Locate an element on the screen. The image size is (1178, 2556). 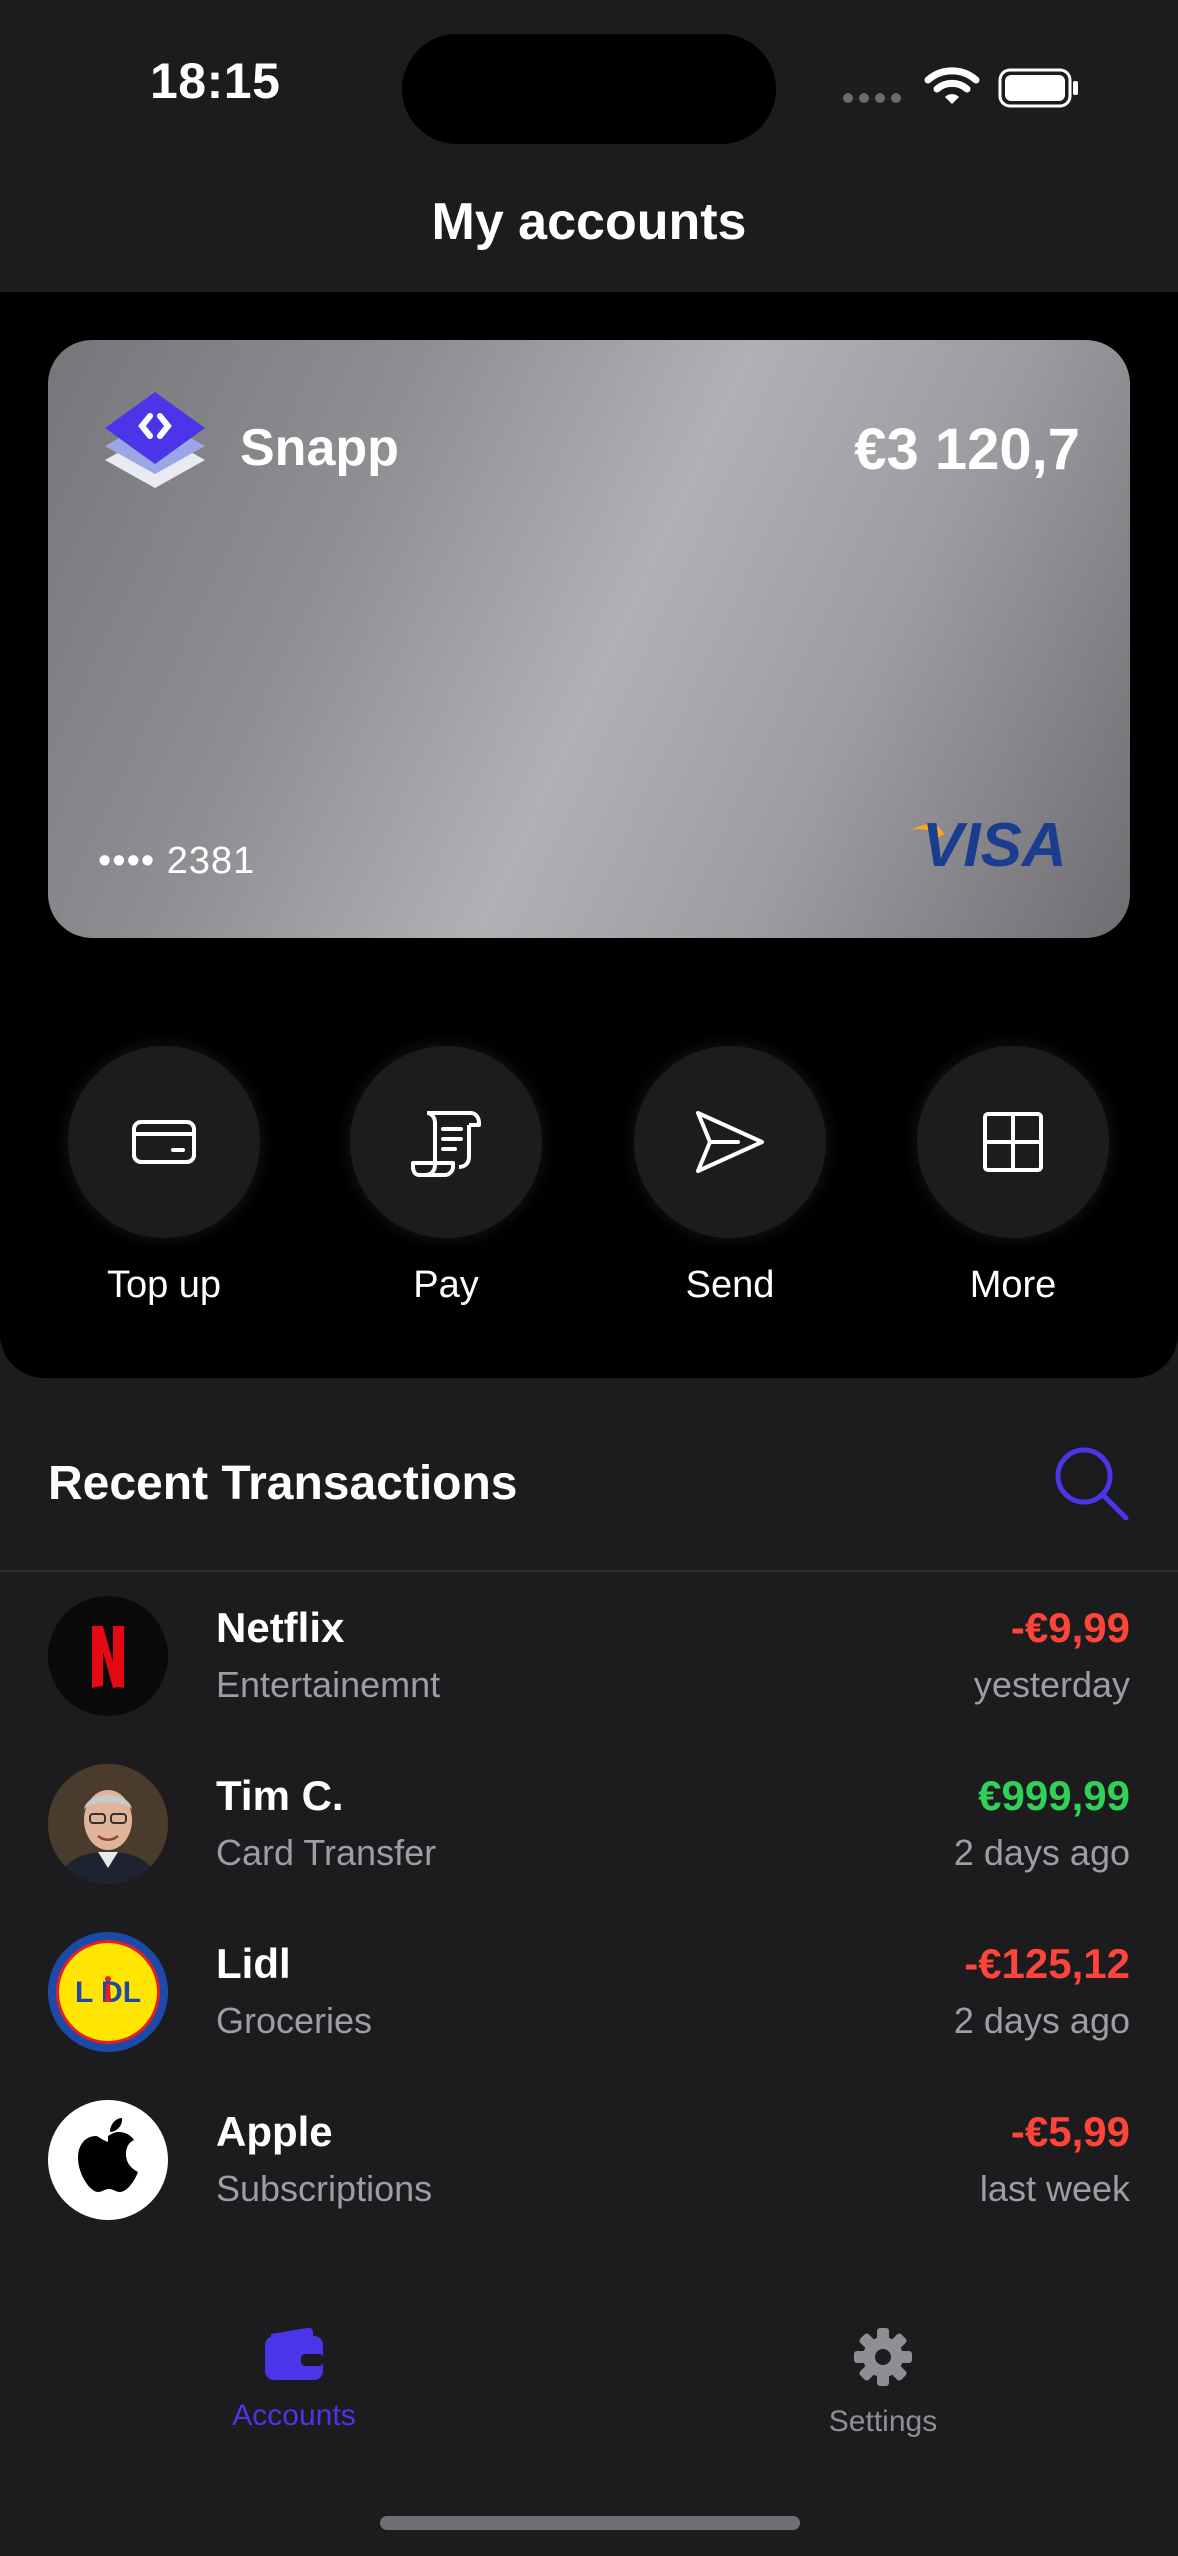
transaction-row: Tim C. Card Transfer €999,99 2 days ago is located at coordinates (589, 1848).